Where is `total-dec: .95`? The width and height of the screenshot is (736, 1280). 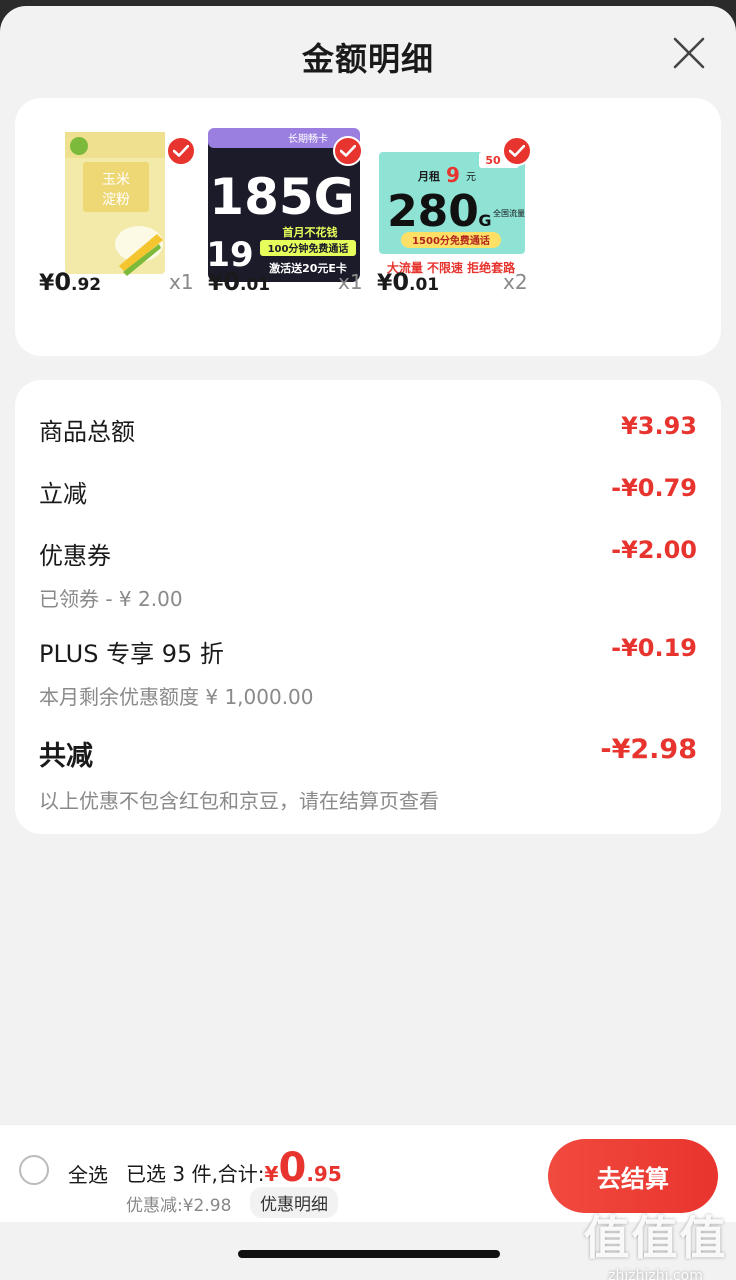 total-dec: .95 is located at coordinates (324, 1174).